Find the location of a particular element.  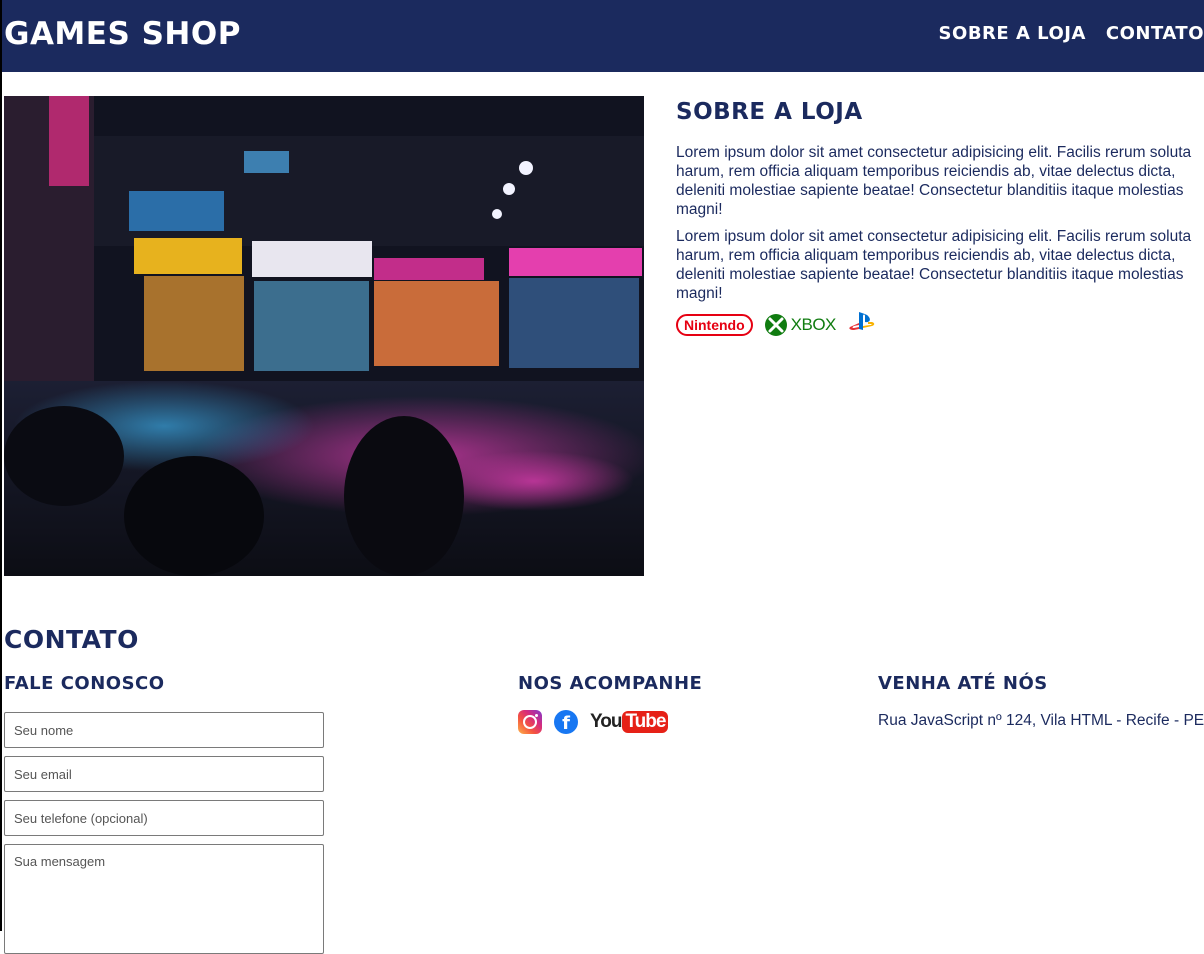

xbox-icon is located at coordinates (775, 324).